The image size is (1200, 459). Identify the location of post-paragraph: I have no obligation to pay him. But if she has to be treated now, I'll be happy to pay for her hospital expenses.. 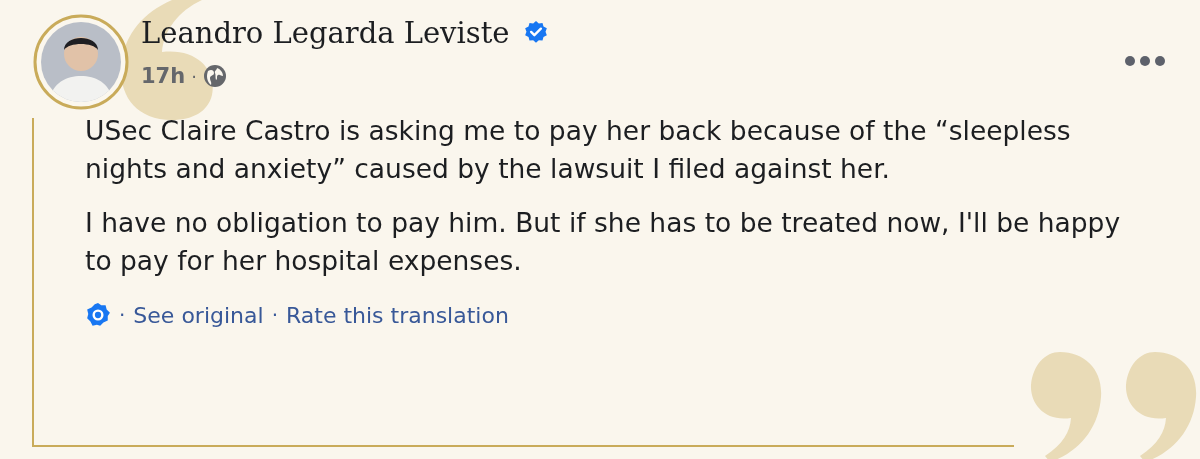
(603, 242).